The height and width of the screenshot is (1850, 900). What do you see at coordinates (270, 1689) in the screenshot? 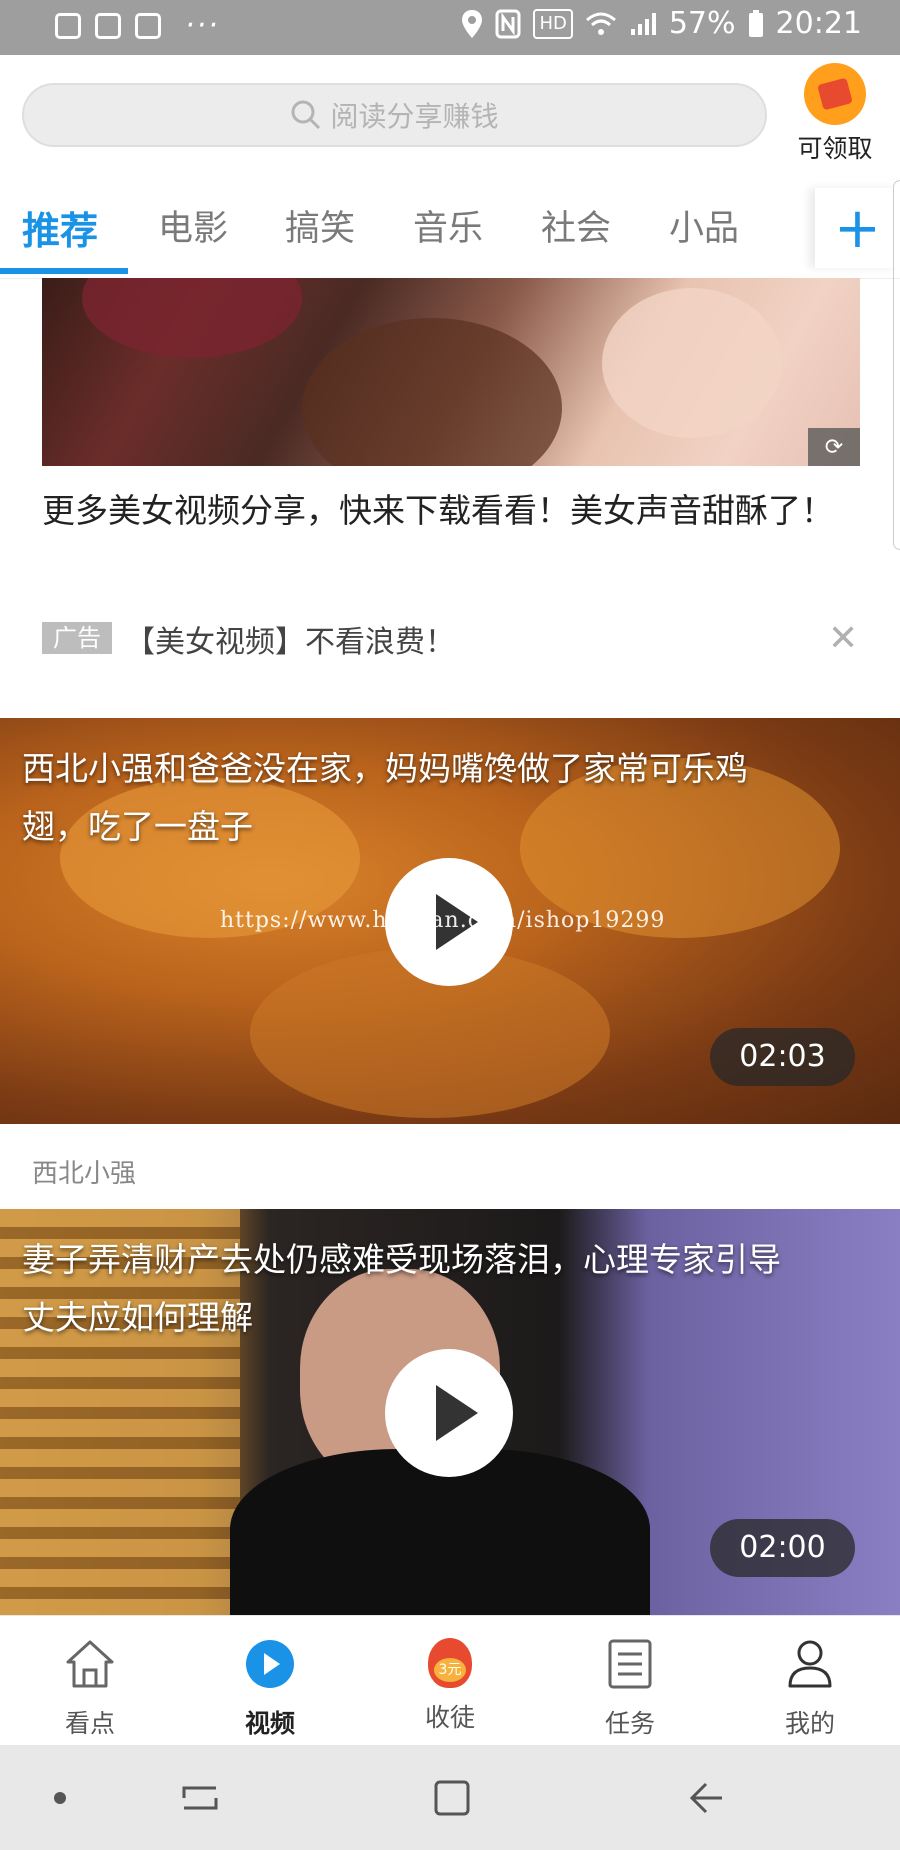
I see `nav-item-video: 视频` at bounding box center [270, 1689].